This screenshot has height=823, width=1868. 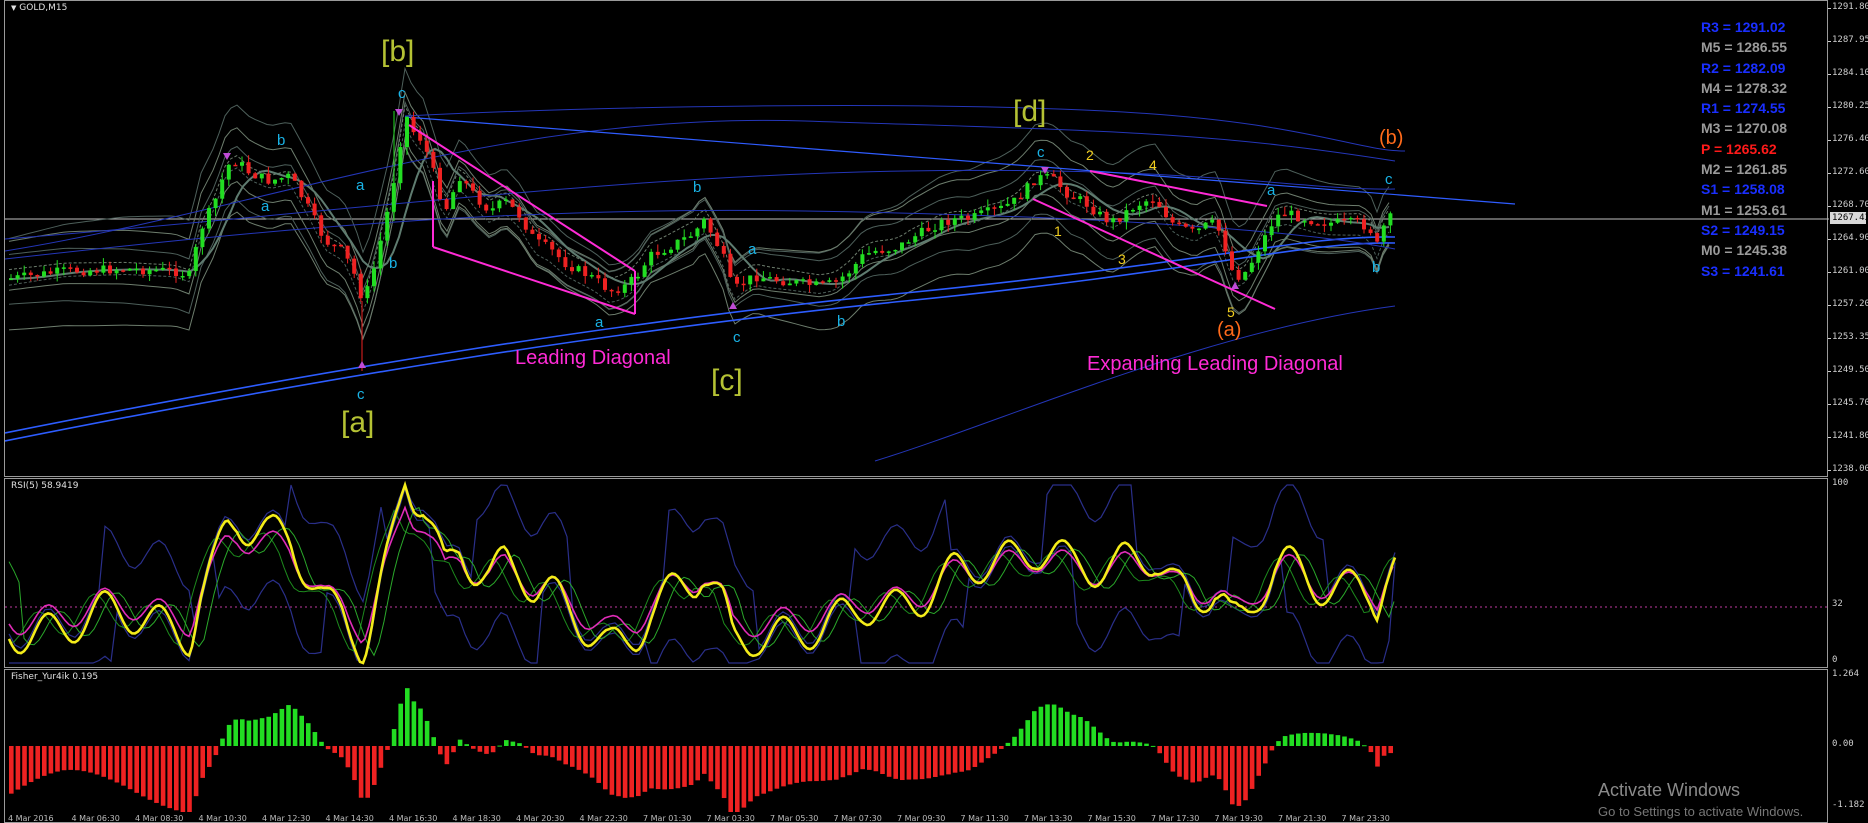 I want to click on wave-number-1: 1, so click(x=1058, y=231).